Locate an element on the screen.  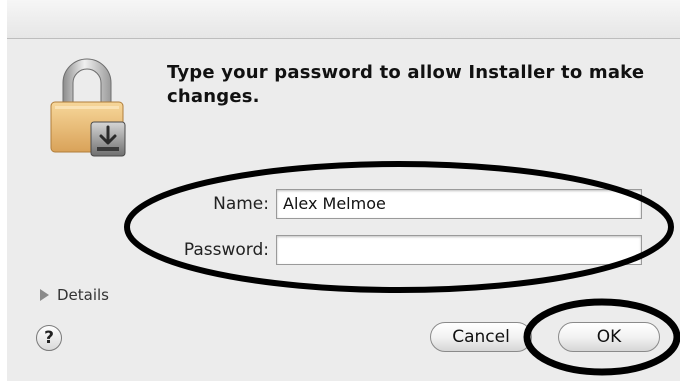
dialog-titlebar is located at coordinates (343, 19).